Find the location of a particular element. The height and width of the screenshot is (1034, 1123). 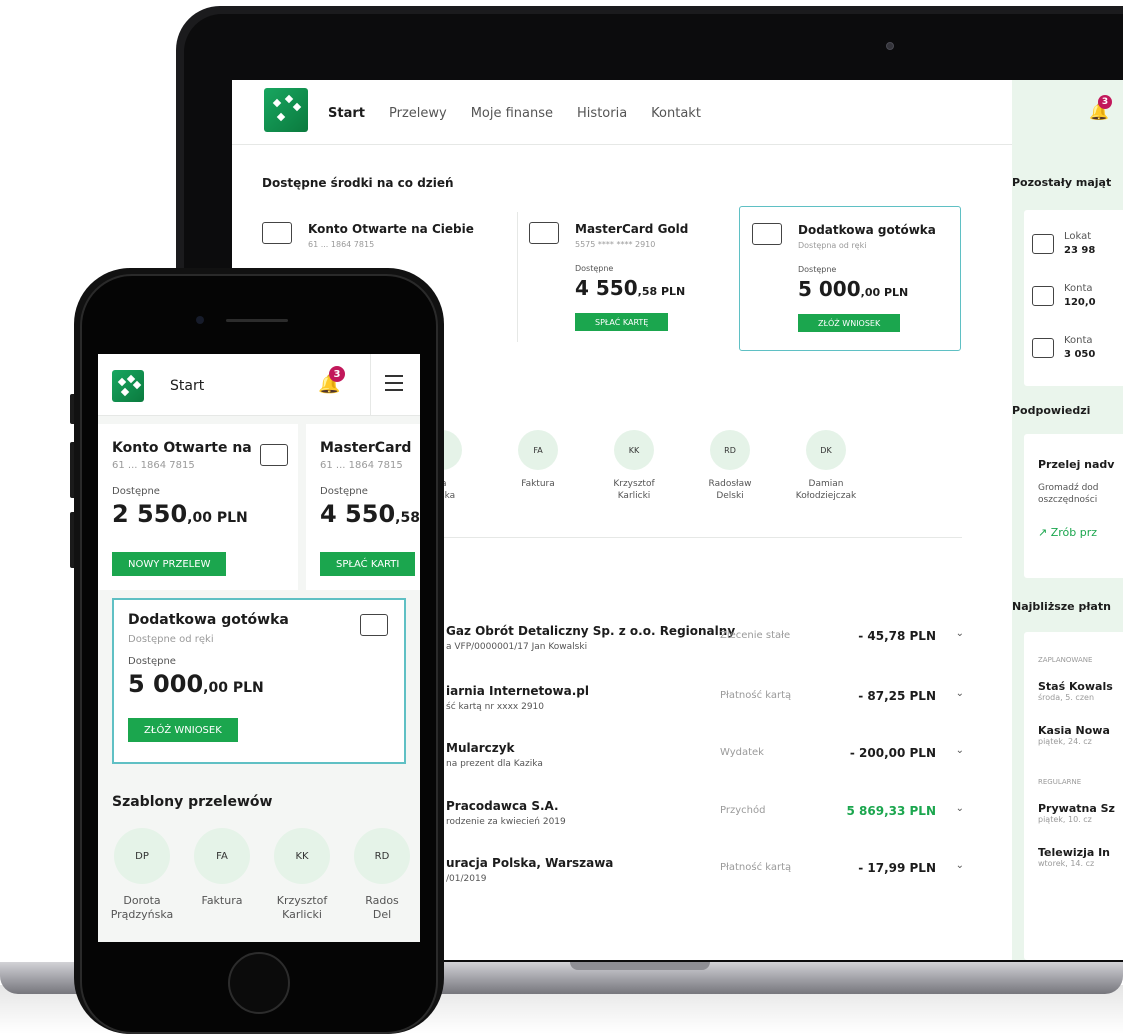

repay-card-button: SPŁAĆ KARTI is located at coordinates (368, 564).